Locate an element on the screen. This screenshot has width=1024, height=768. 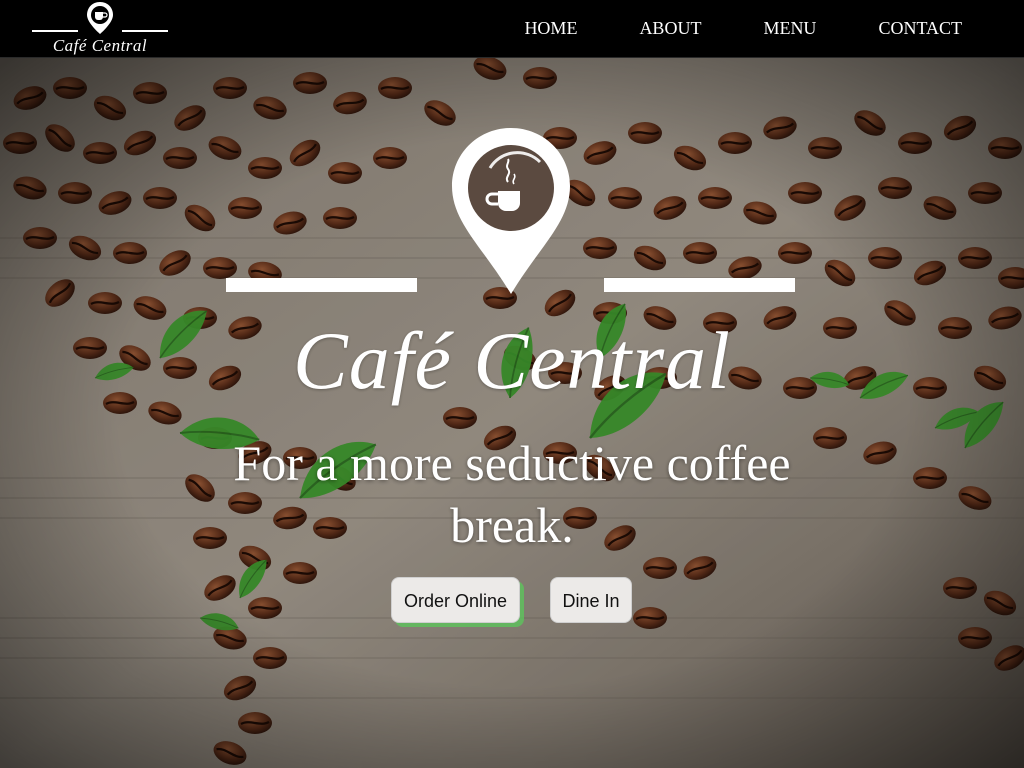
logo-divider-right is located at coordinates (145, 31).